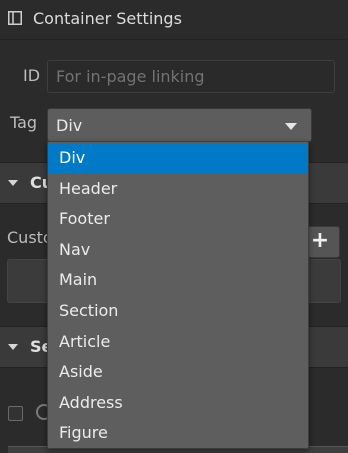  What do you see at coordinates (178, 250) in the screenshot?
I see `dropdown-option-nav: Nav` at bounding box center [178, 250].